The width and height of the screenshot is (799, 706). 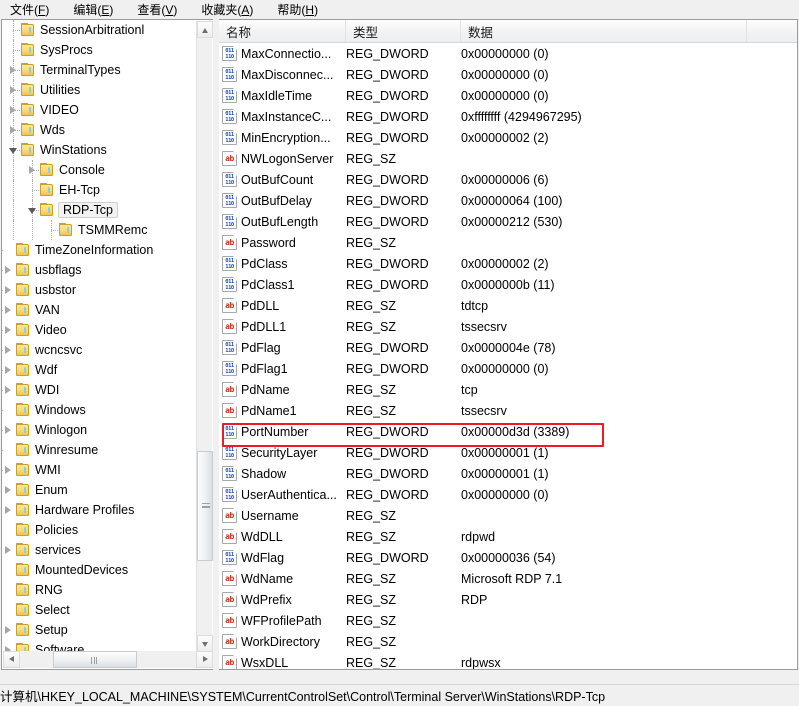 I want to click on tree-item-select: Select, so click(x=99, y=610).